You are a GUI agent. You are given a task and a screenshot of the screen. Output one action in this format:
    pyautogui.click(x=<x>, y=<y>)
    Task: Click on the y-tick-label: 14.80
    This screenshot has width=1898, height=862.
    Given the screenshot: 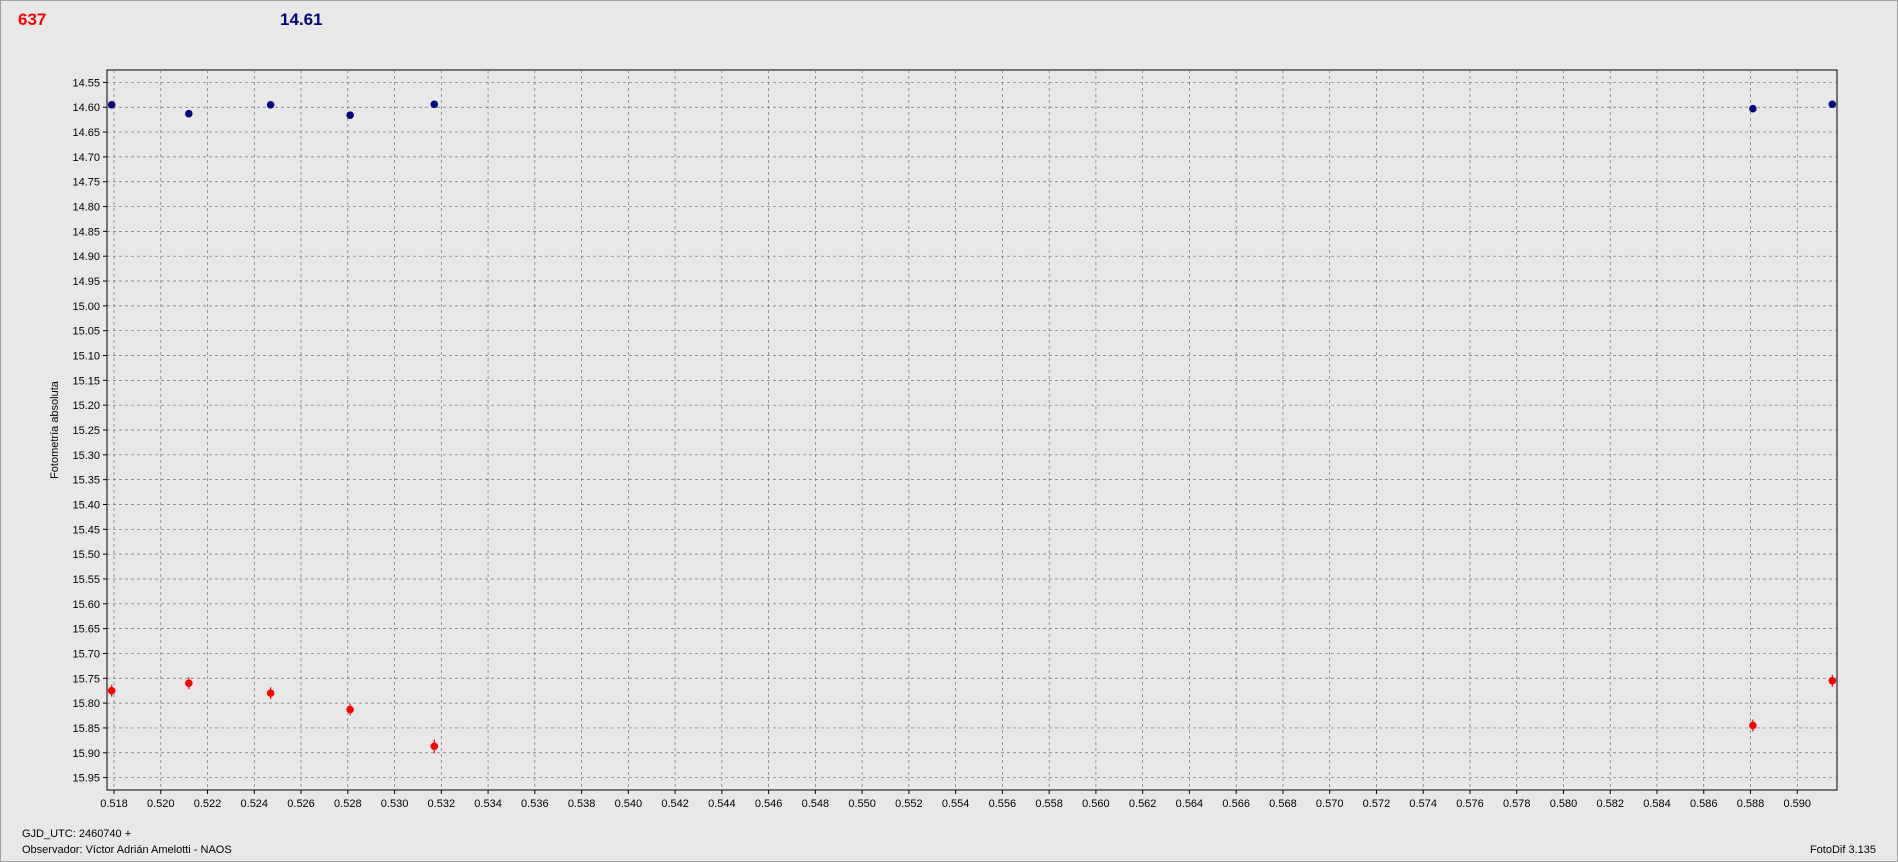 What is the action you would take?
    pyautogui.click(x=86, y=208)
    